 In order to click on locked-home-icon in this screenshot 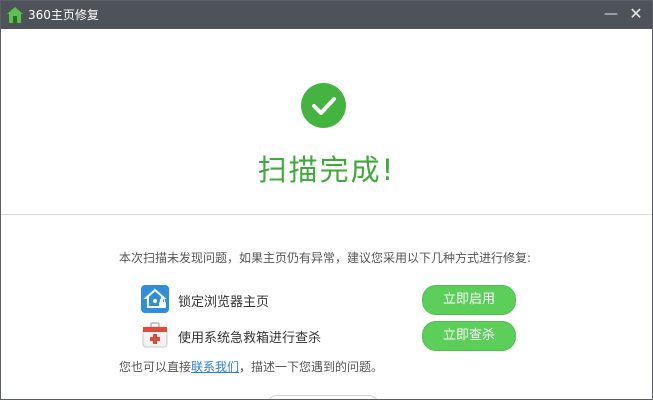, I will do `click(155, 299)`.